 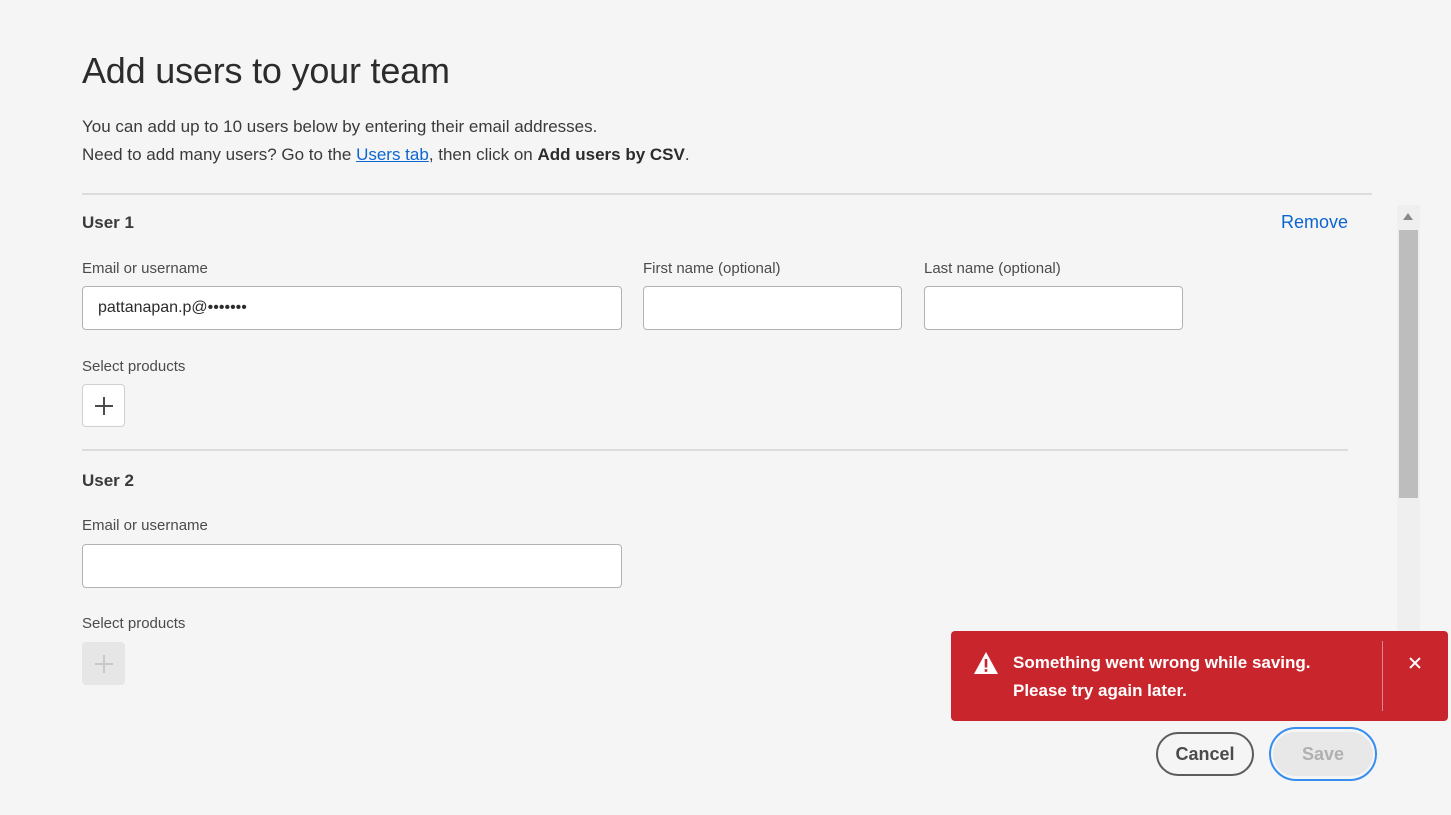 I want to click on toast-separator, so click(x=1382, y=676).